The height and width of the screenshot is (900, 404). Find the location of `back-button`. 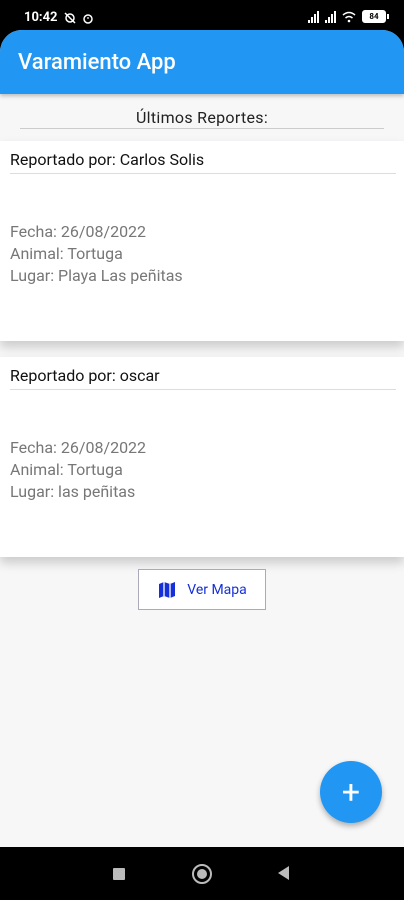

back-button is located at coordinates (283, 873).